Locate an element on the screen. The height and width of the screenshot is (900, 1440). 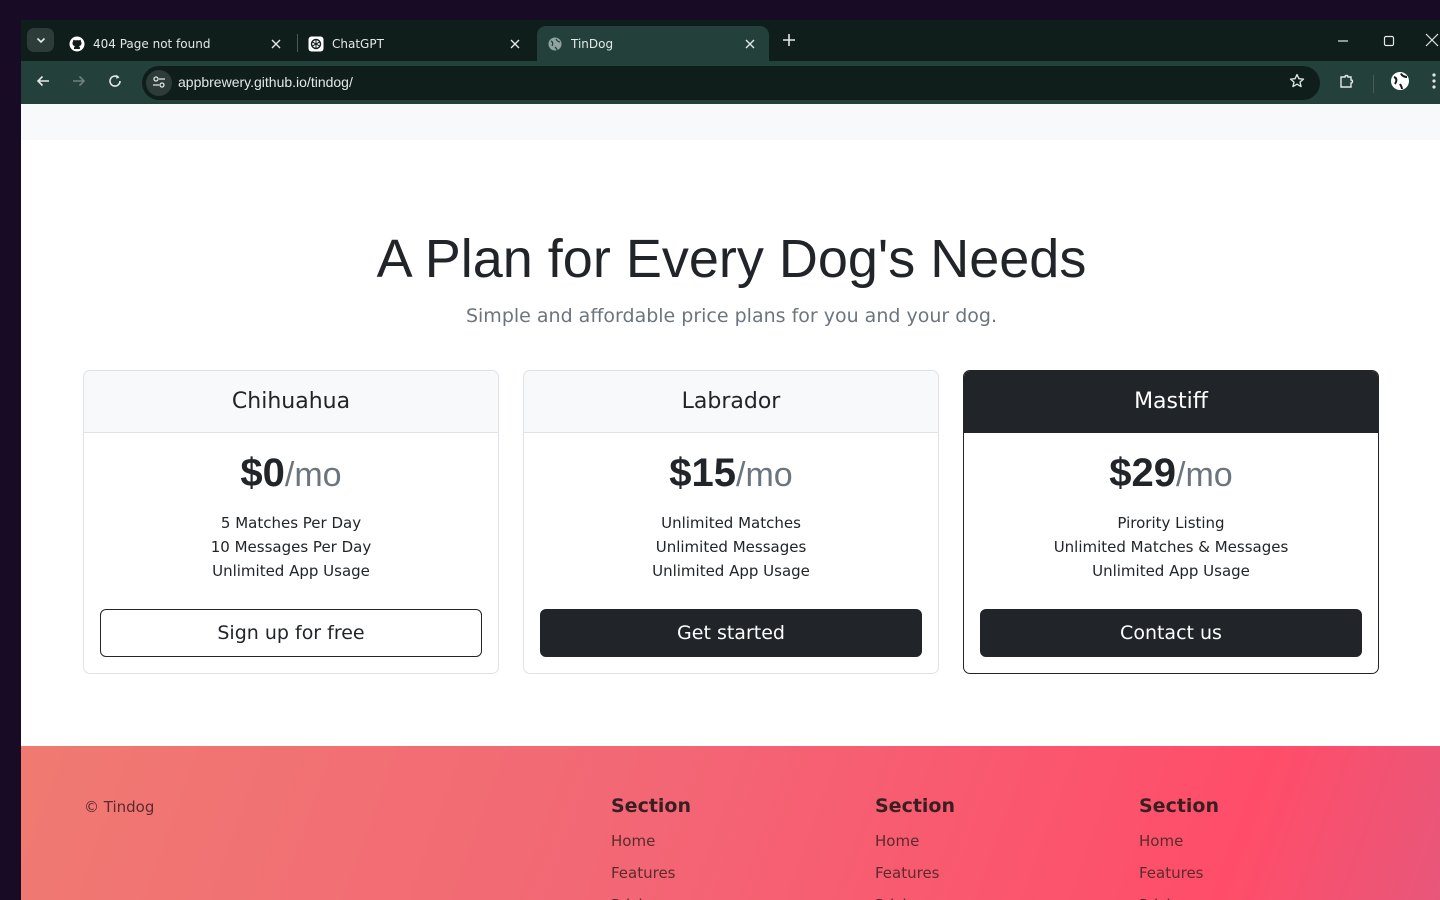
reload-icon is located at coordinates (115, 83).